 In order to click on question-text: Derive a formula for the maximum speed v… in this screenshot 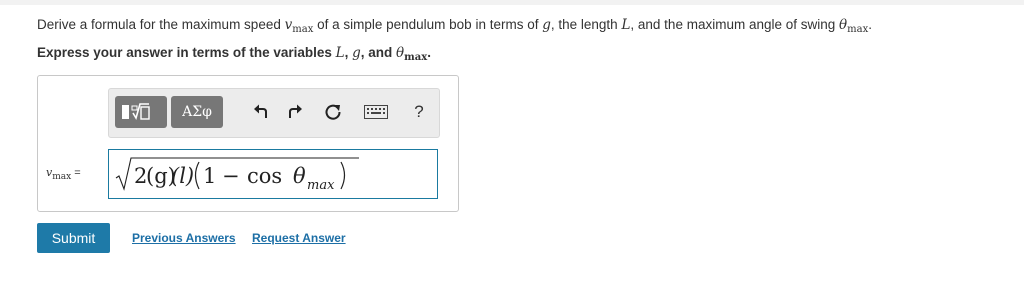, I will do `click(455, 26)`.